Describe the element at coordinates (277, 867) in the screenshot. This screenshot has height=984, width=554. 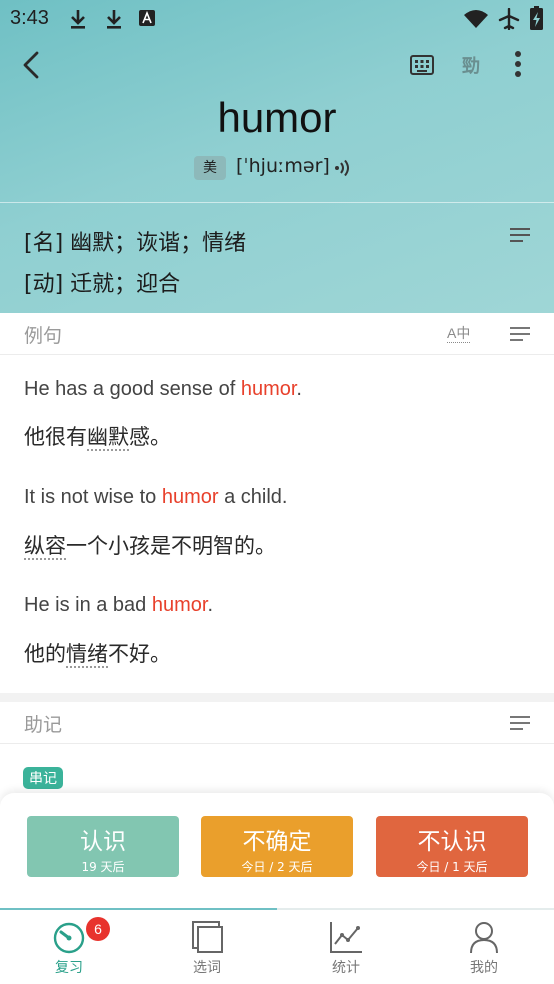
I see `unsure-schedule: 今日 / 2 天后` at that location.